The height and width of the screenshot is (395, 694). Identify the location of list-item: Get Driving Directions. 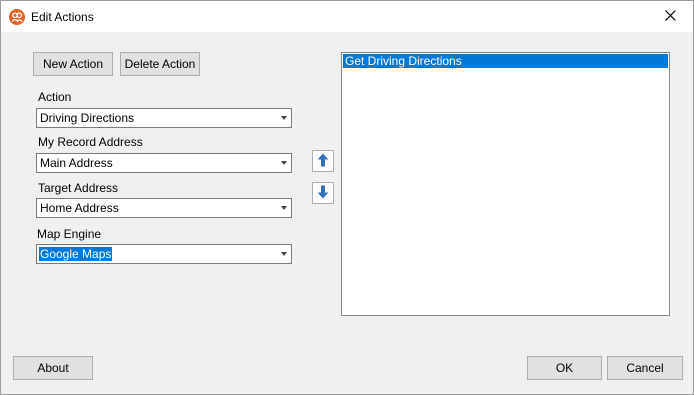
(505, 61).